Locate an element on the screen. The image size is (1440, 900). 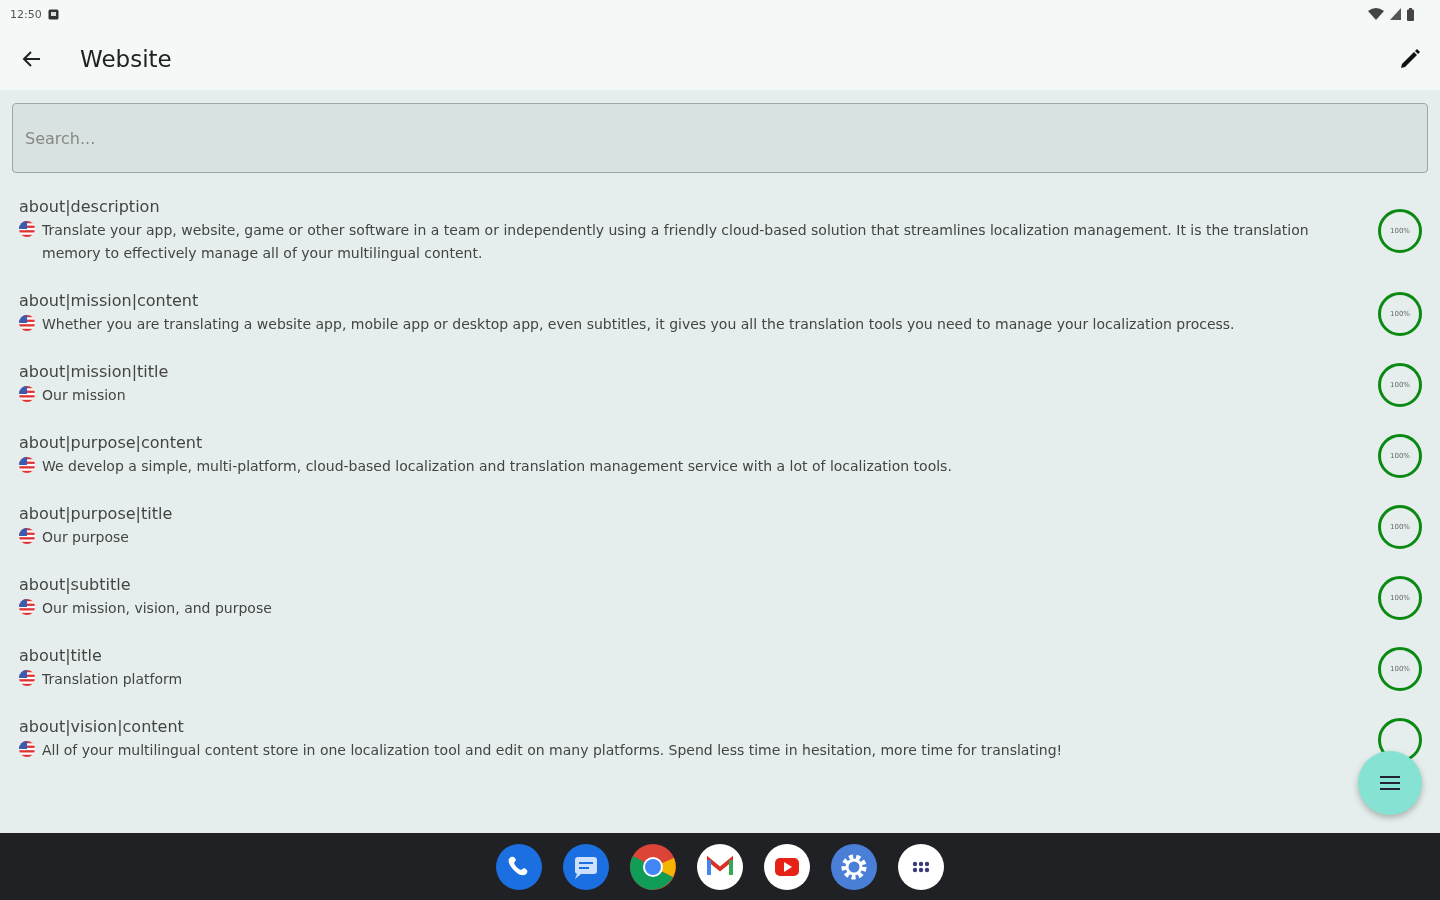
translation-text: Whether you are translating a website app, mobile app or desktop app, even subtitles, it gives you all the translation tools you need to manage your localization process. is located at coordinates (638, 324).